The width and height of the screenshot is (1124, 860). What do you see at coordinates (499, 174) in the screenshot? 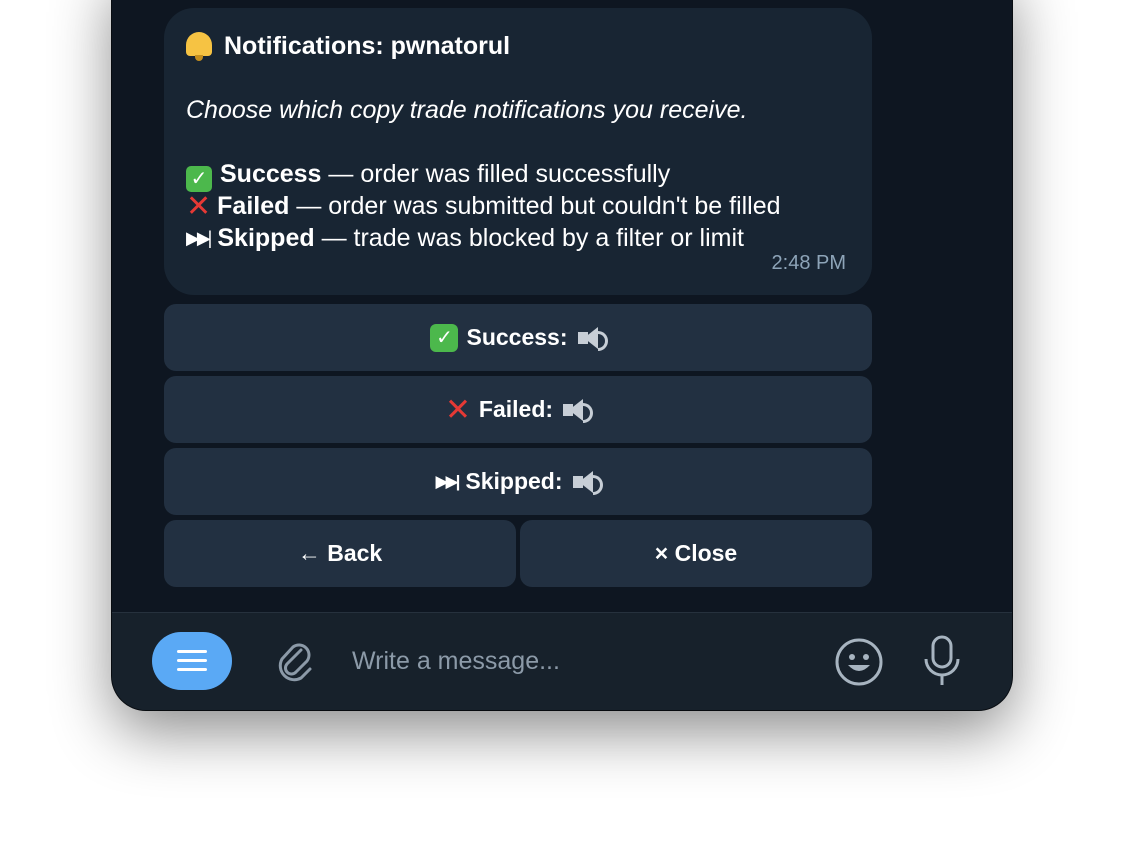
I see `item-description: — order was filled successfully` at bounding box center [499, 174].